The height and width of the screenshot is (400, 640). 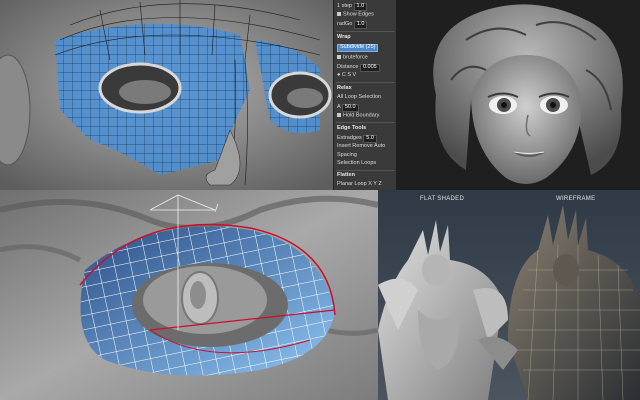 I want to click on tool-label: bruteforce, so click(x=355, y=57).